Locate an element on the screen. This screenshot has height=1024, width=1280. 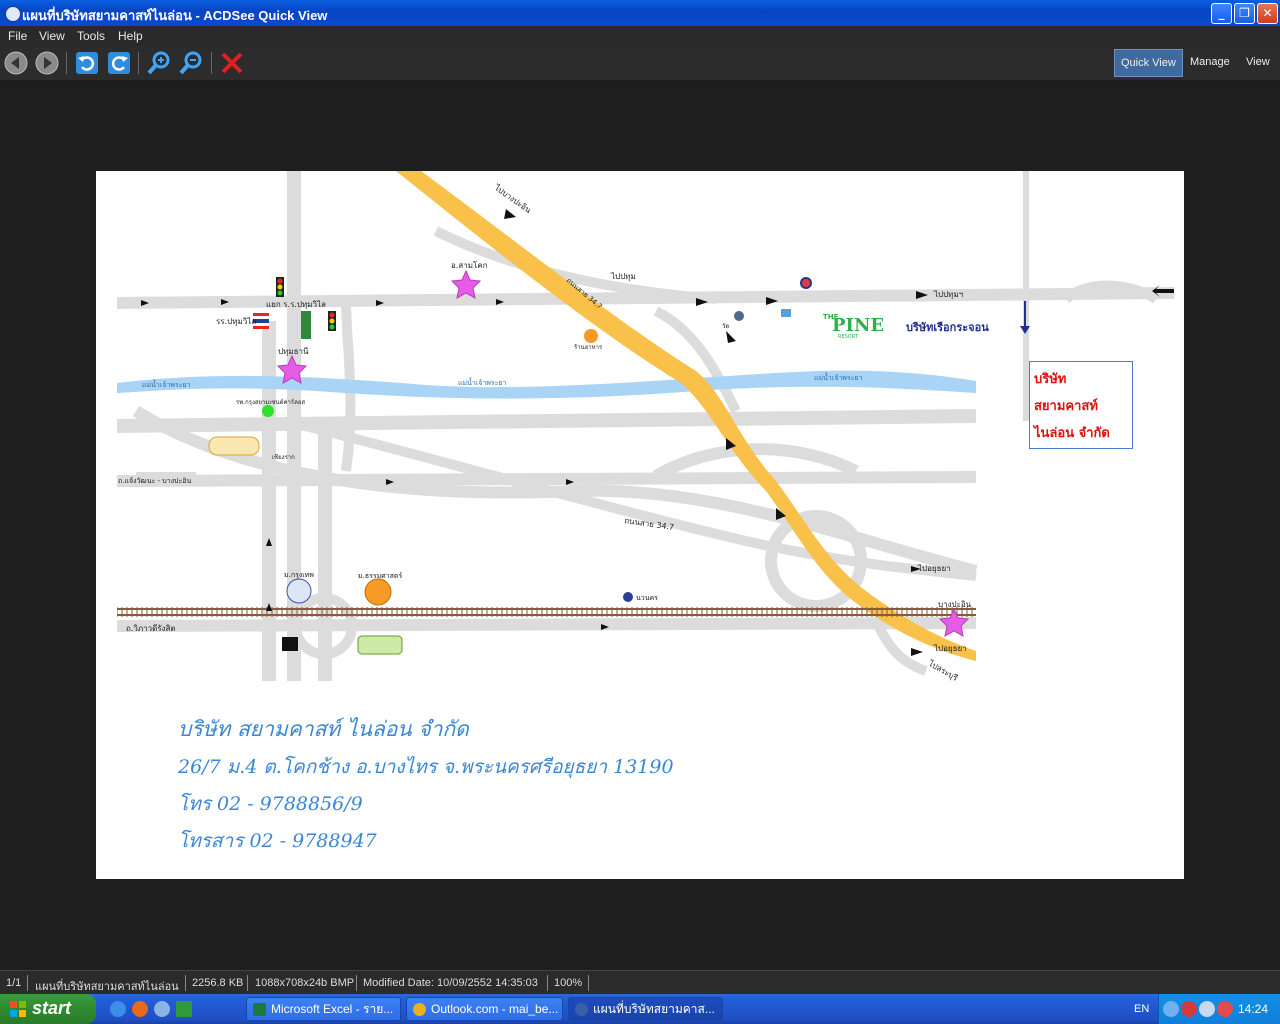
start-label: start is located at coordinates (52, 1008).